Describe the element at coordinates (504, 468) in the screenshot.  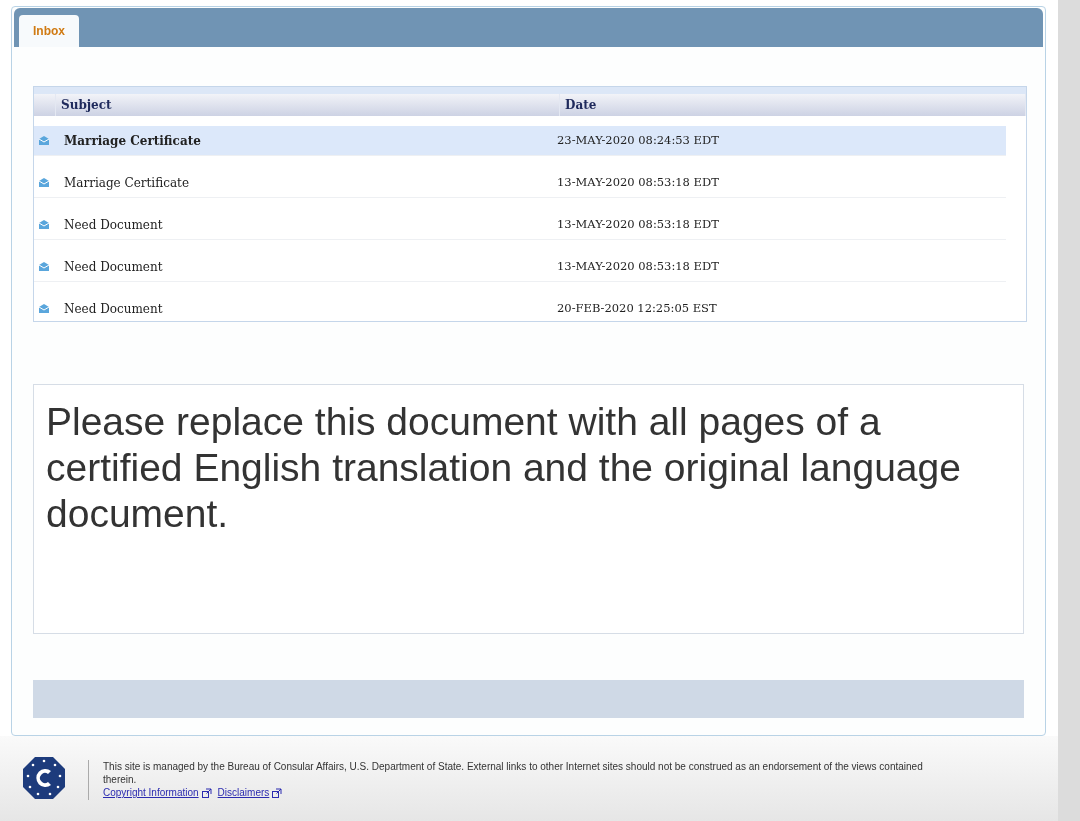
I see `message-text: Please replace this document with all pages of a certified English translation and the original language document.` at that location.